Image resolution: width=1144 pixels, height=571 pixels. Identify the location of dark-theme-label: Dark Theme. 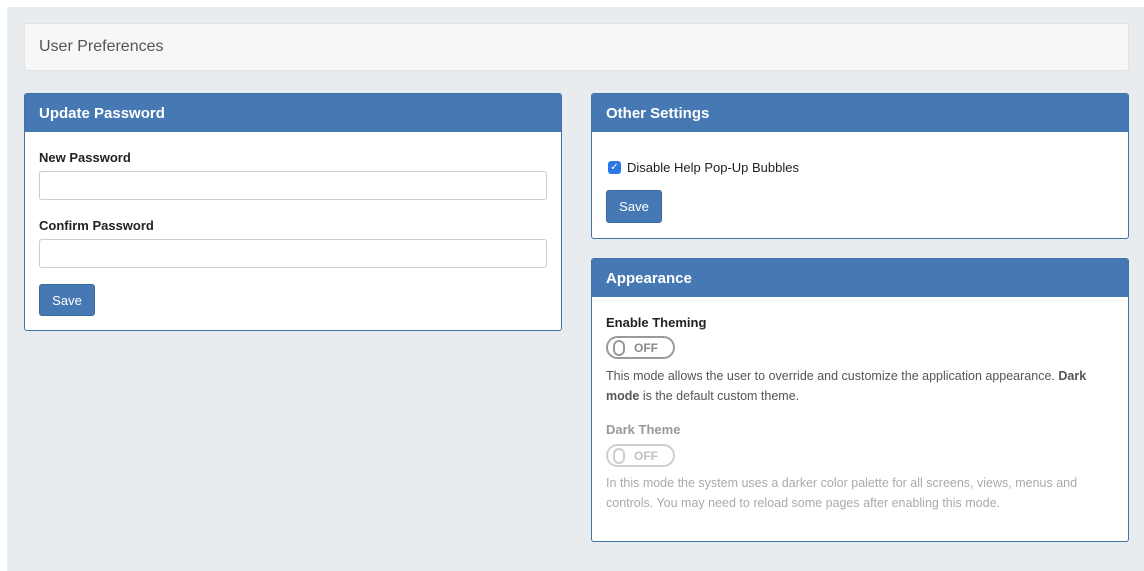
(643, 429).